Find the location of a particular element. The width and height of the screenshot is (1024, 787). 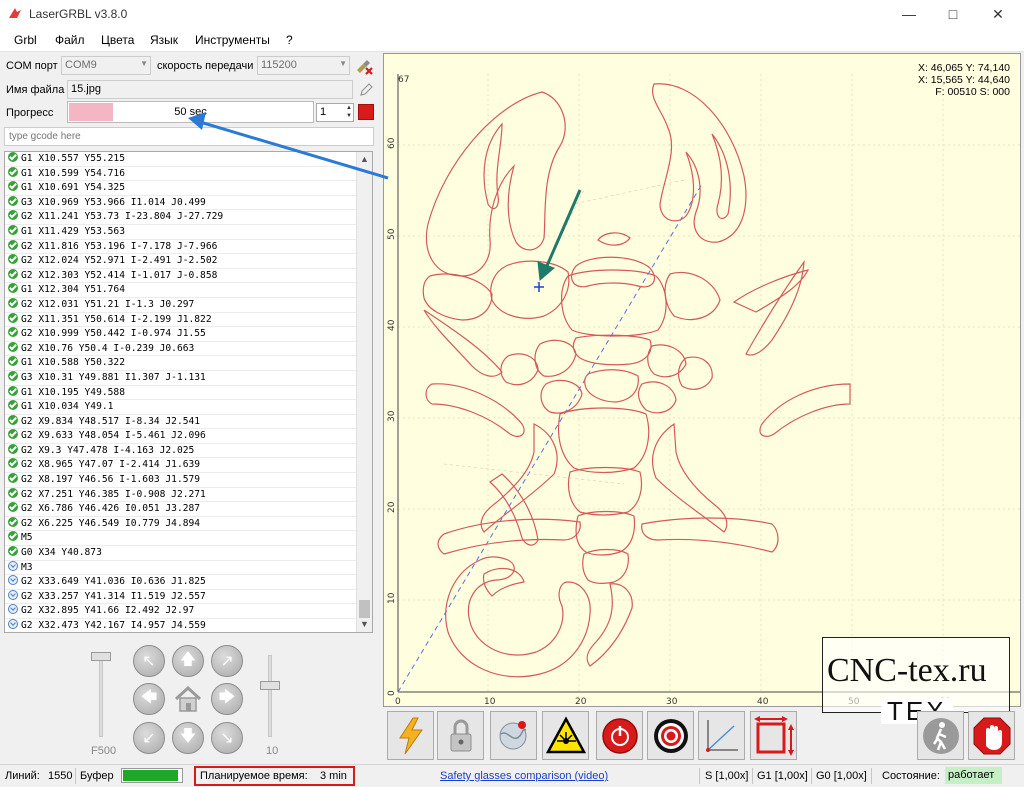

pencil-icon is located at coordinates (366, 90).